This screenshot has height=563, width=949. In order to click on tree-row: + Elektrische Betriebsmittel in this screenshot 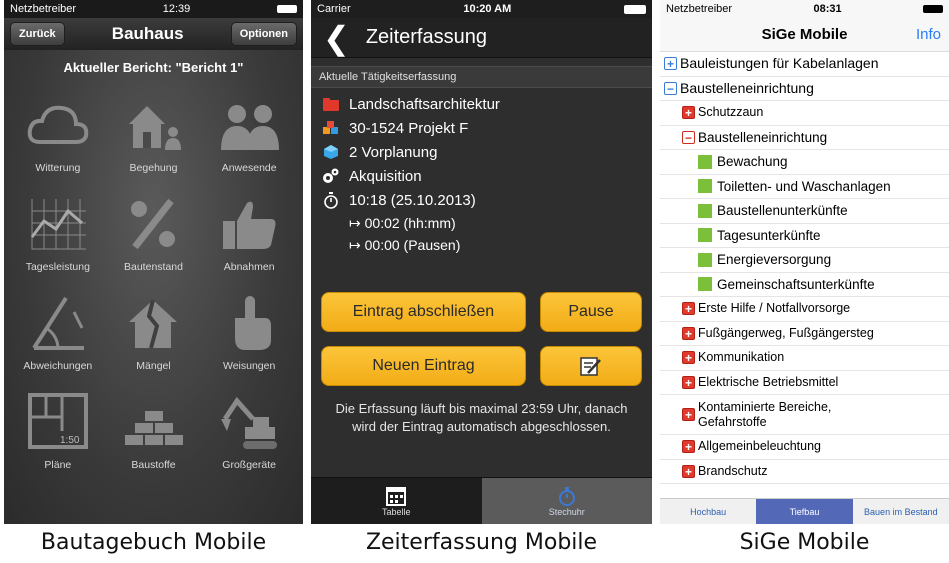, I will do `click(804, 383)`.